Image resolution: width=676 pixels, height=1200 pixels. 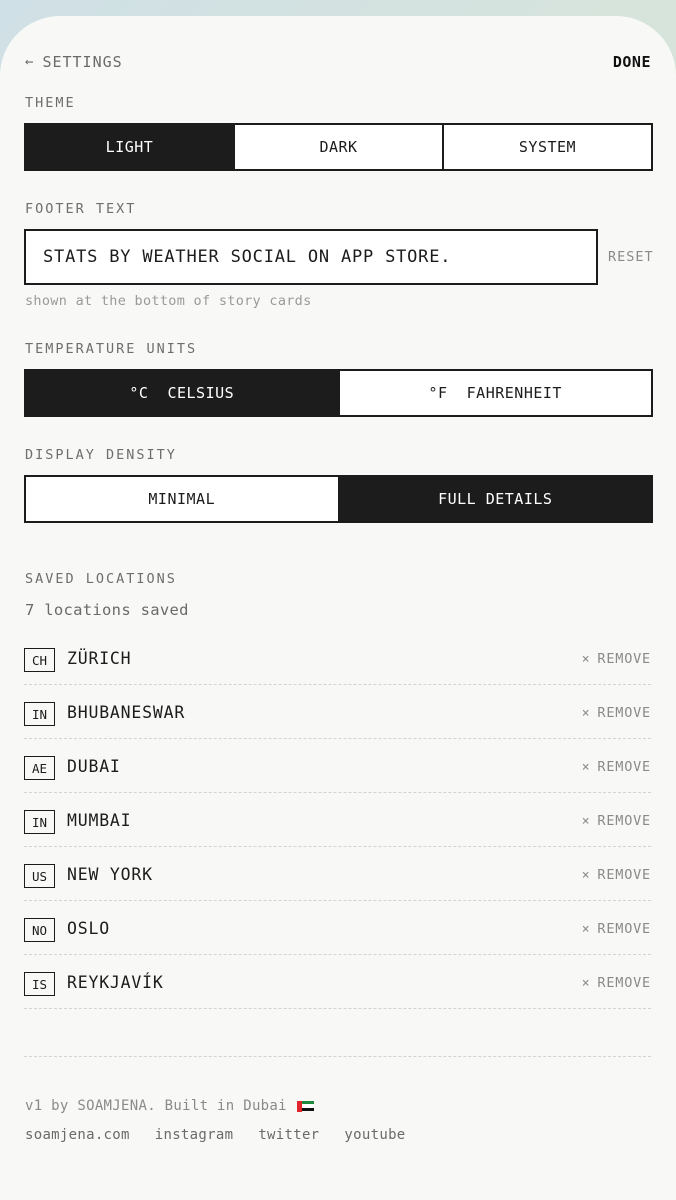 I want to click on footer-text-label: FOOTER TEXT, so click(x=81, y=209).